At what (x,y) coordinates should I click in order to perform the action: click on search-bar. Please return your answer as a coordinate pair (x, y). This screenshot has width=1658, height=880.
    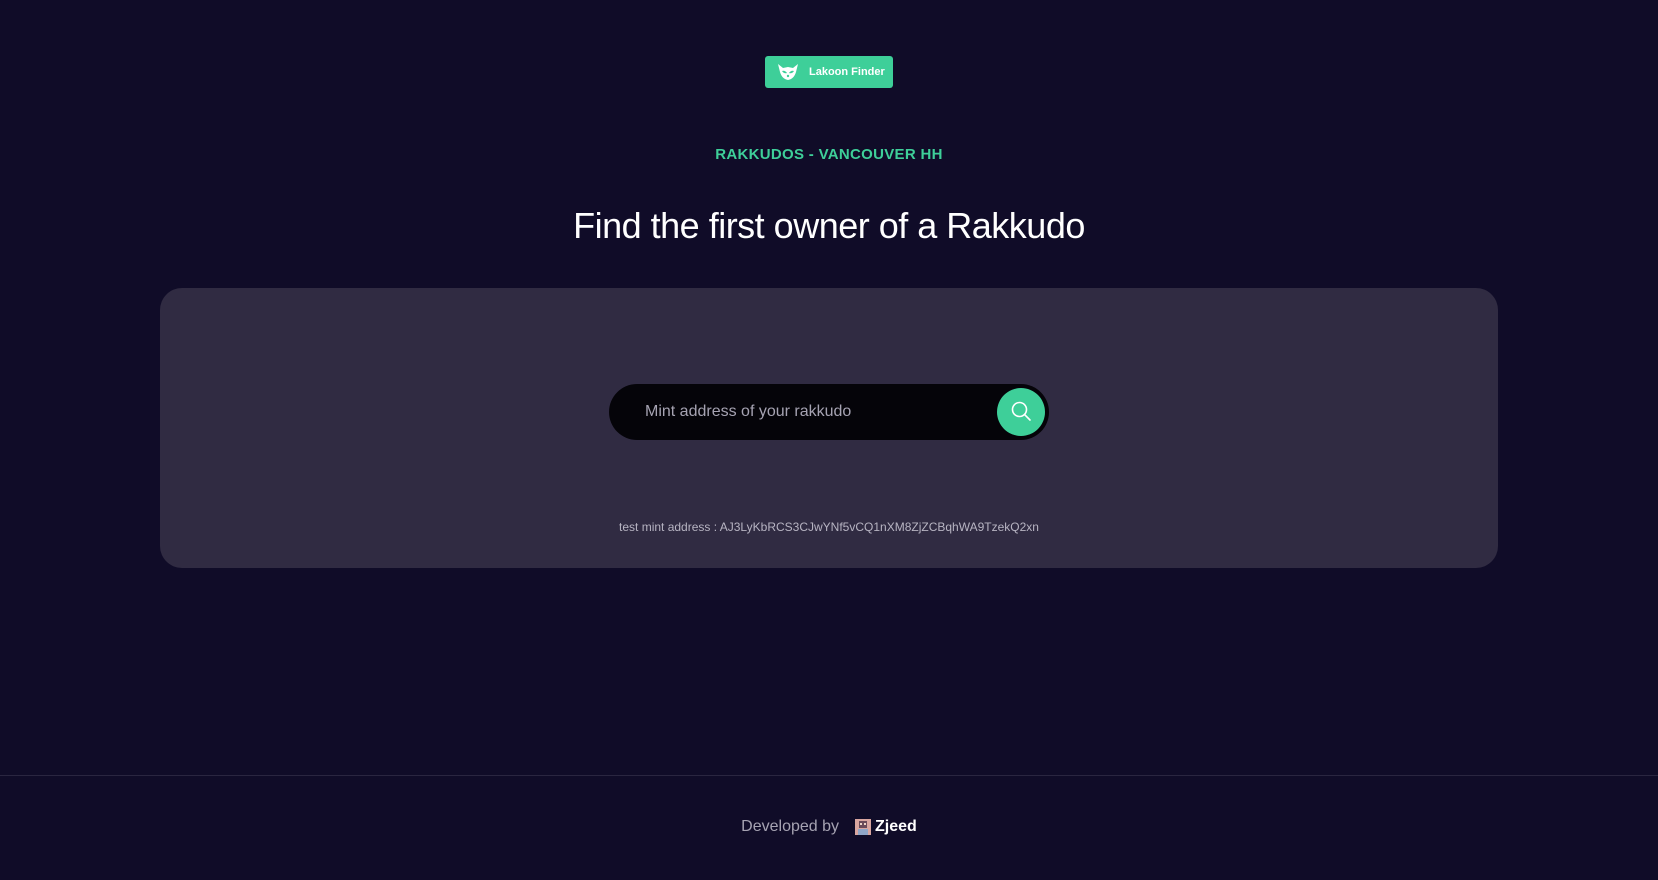
    Looking at the image, I should click on (829, 412).